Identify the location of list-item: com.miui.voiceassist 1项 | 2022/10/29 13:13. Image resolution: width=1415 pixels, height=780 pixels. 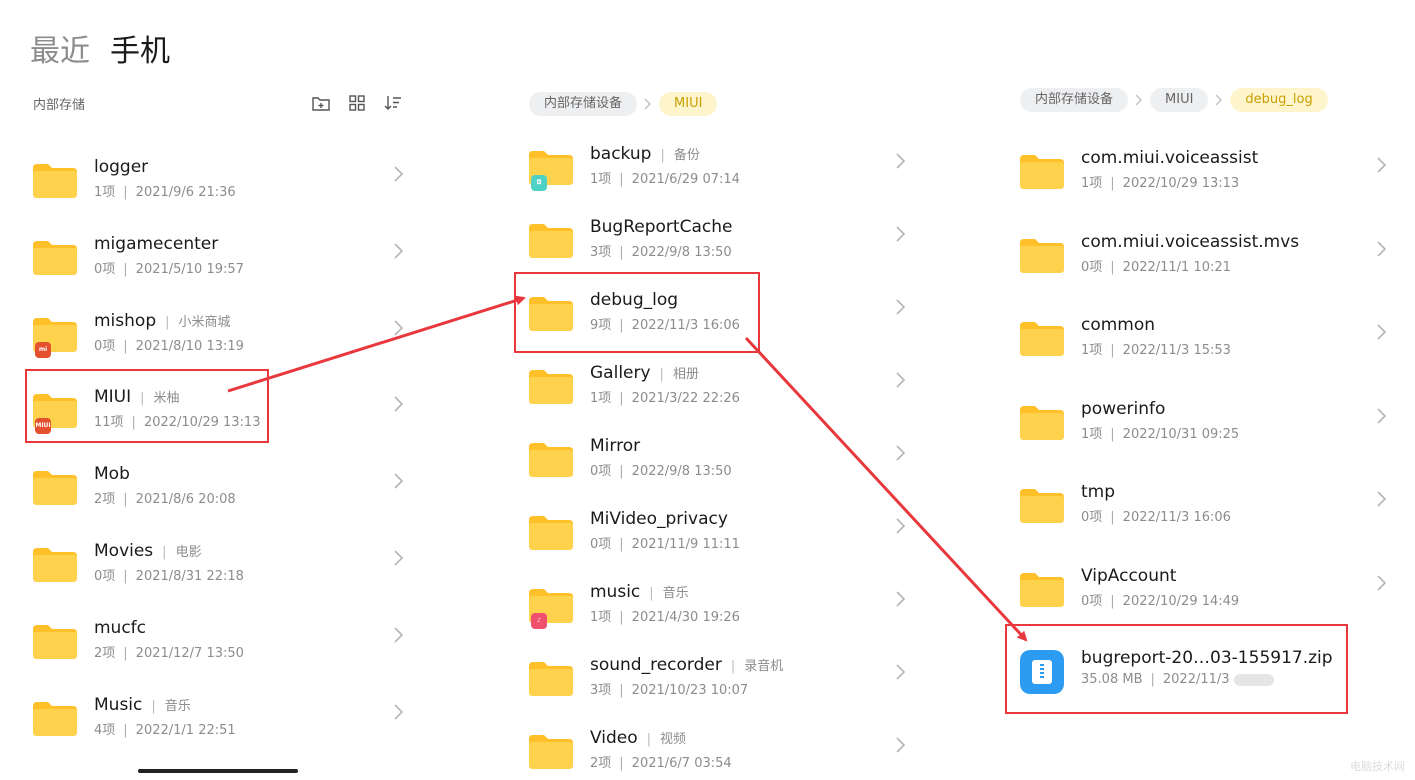
(1208, 176).